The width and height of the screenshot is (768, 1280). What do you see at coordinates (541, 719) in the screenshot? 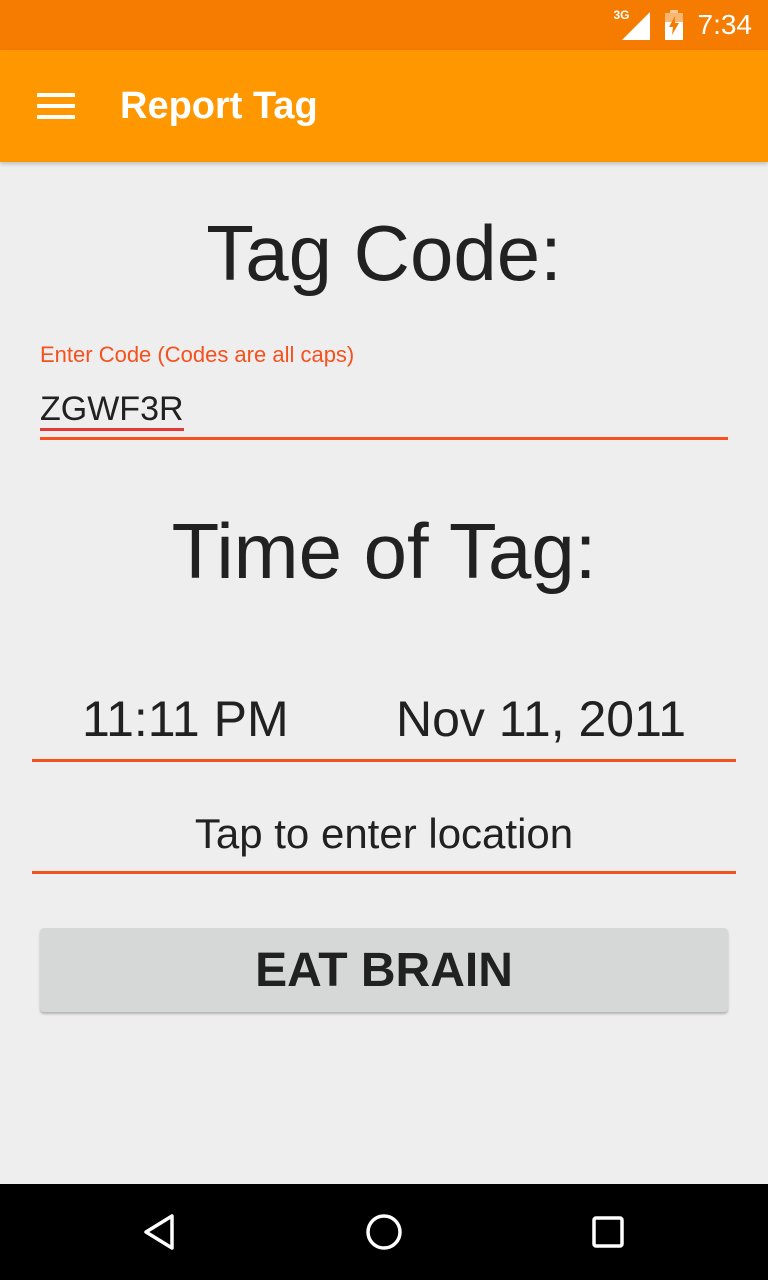
I see `date-picker: Nov 11, 2011` at bounding box center [541, 719].